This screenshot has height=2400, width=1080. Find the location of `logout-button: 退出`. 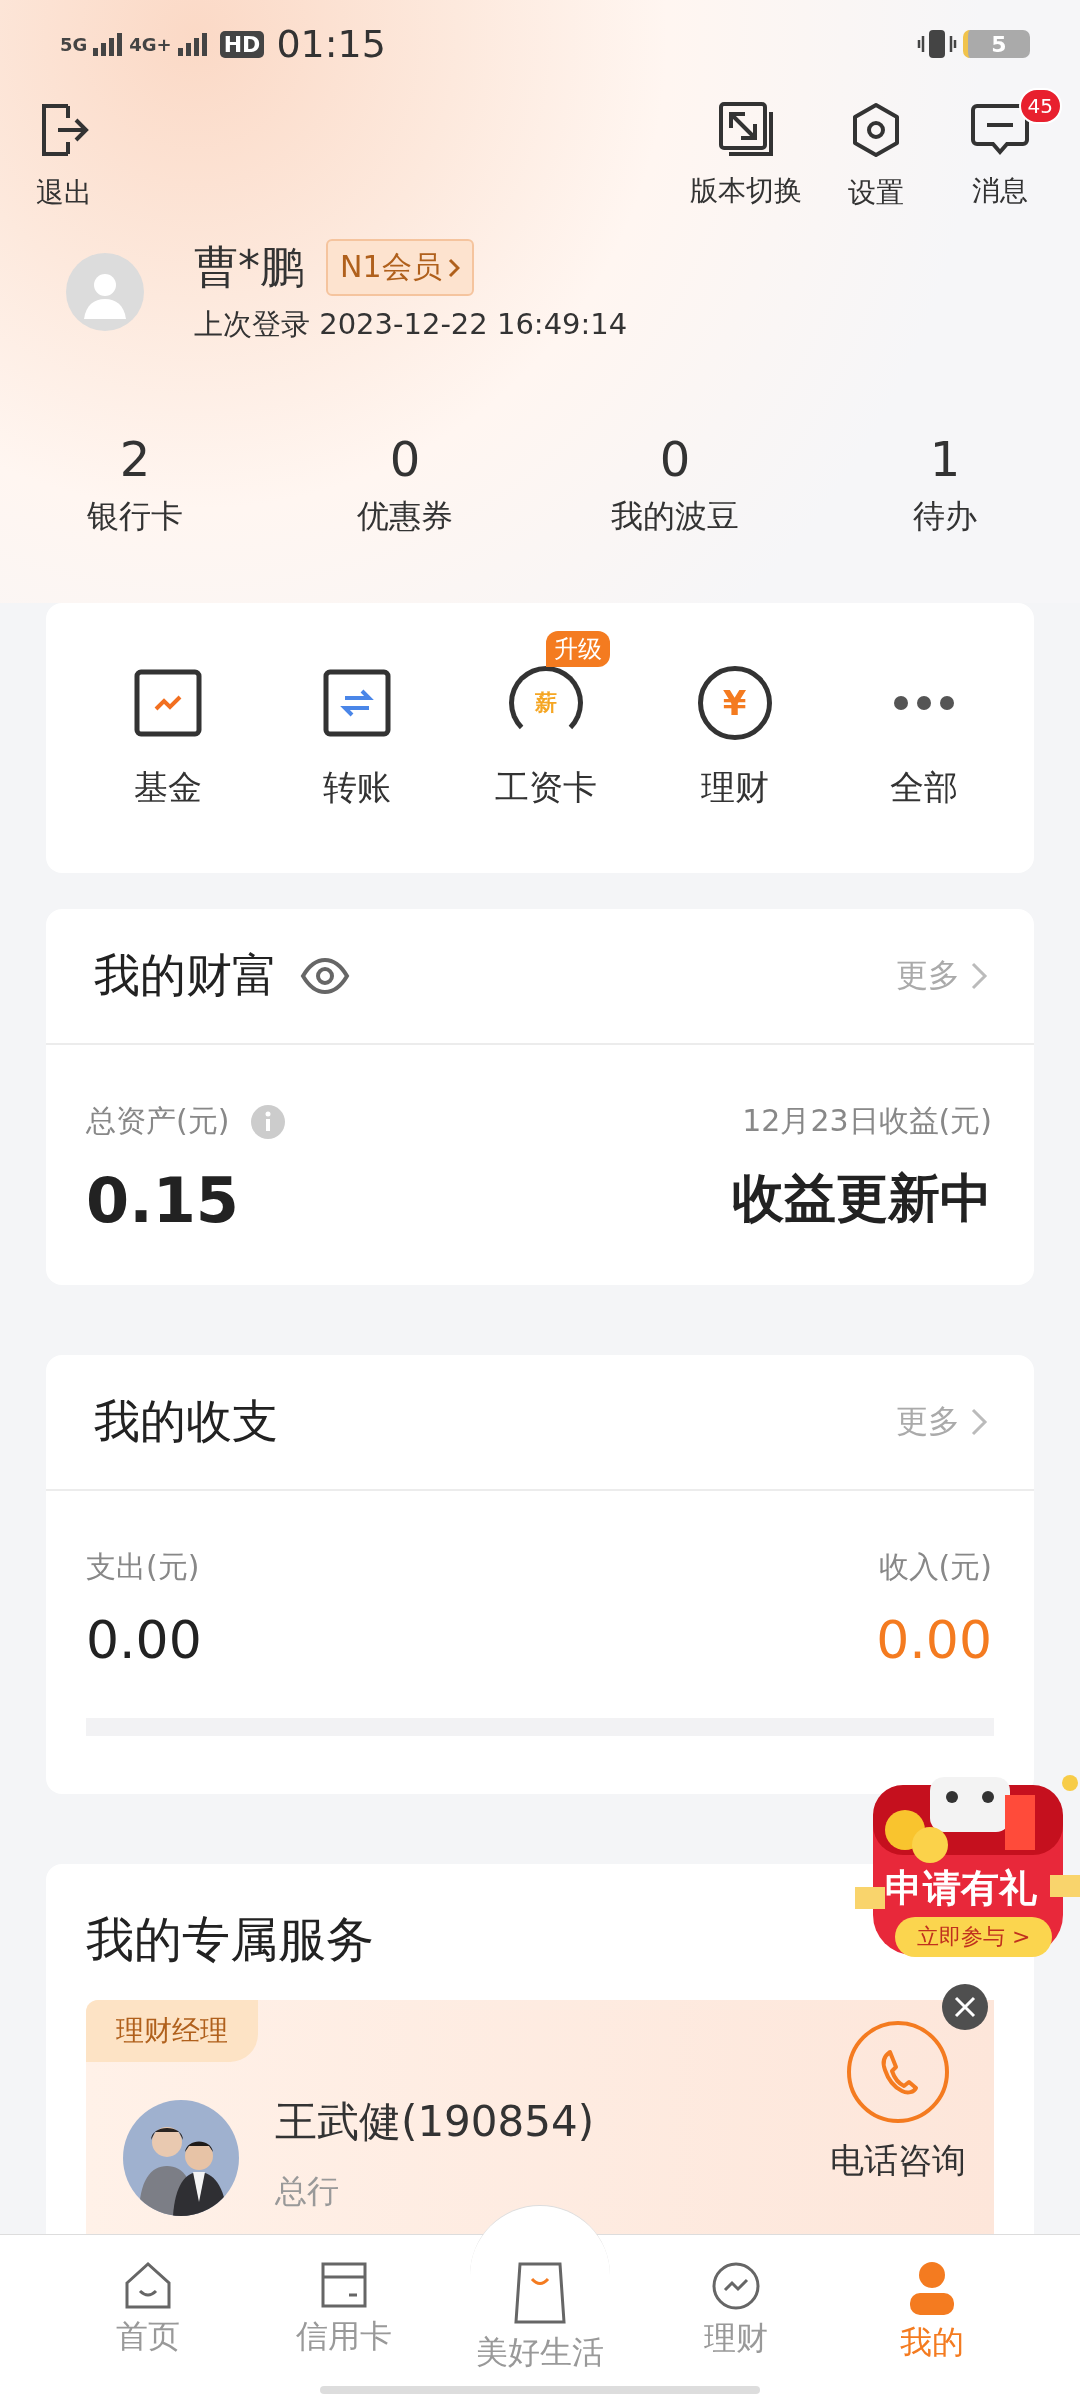

logout-button: 退出 is located at coordinates (64, 150).